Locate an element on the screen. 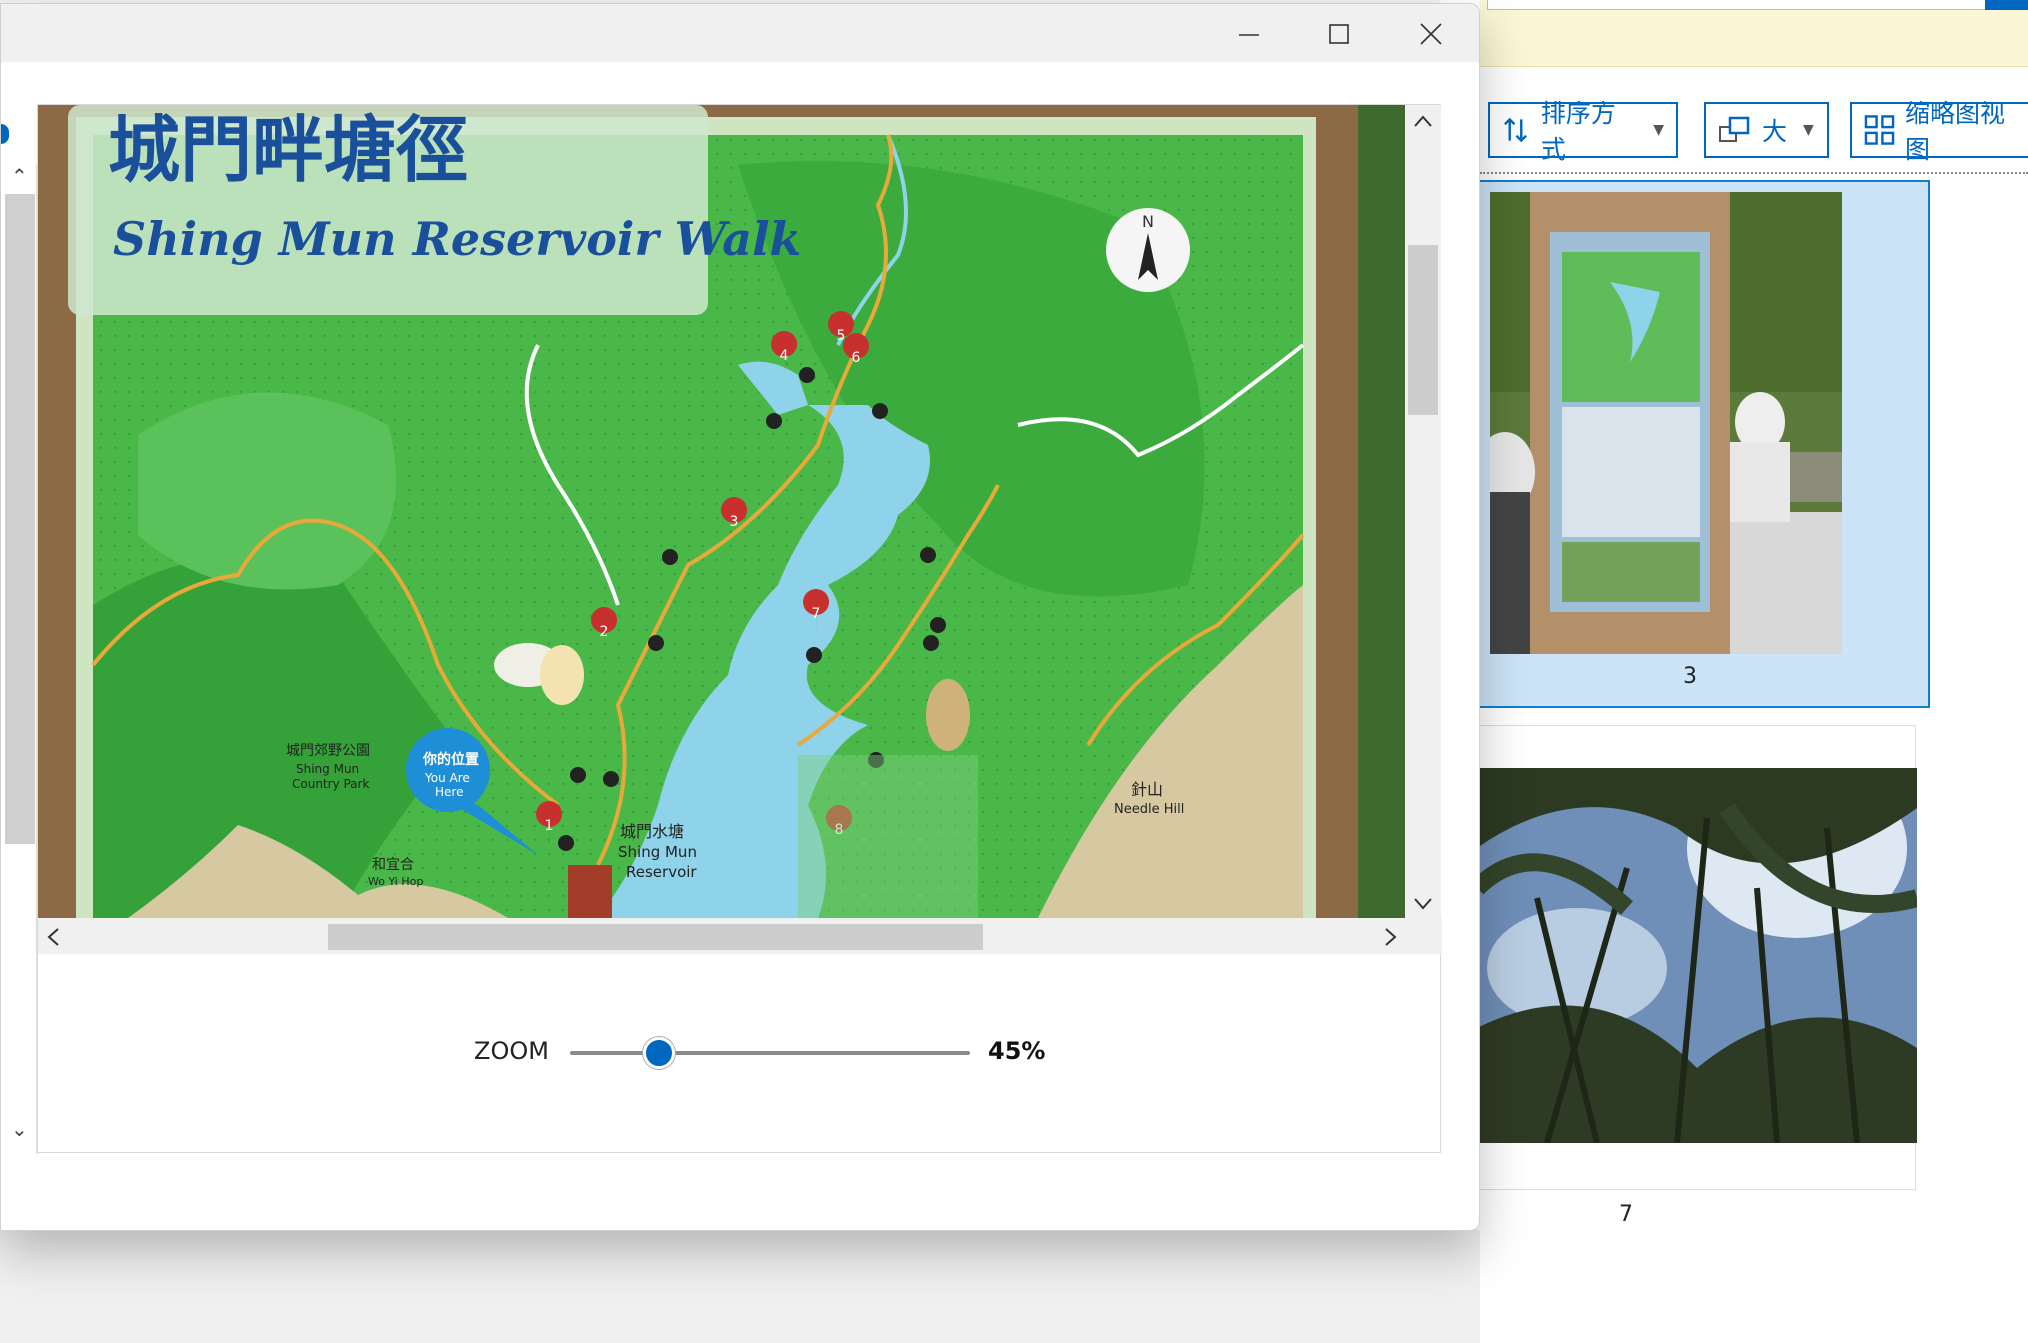  marker-4: 4 is located at coordinates (784, 356).